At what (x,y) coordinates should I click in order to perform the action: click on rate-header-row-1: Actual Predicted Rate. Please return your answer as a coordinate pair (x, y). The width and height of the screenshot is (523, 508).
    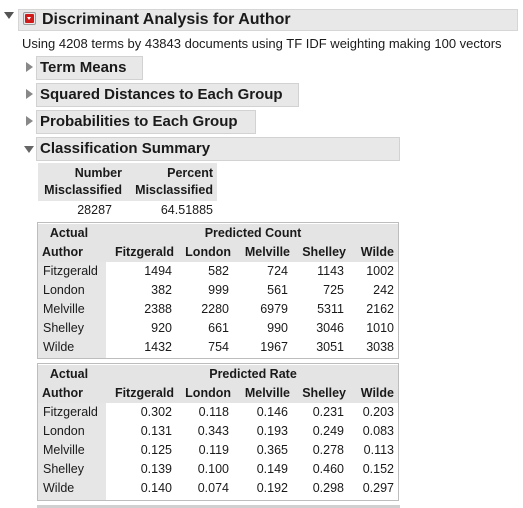
    Looking at the image, I should click on (218, 374).